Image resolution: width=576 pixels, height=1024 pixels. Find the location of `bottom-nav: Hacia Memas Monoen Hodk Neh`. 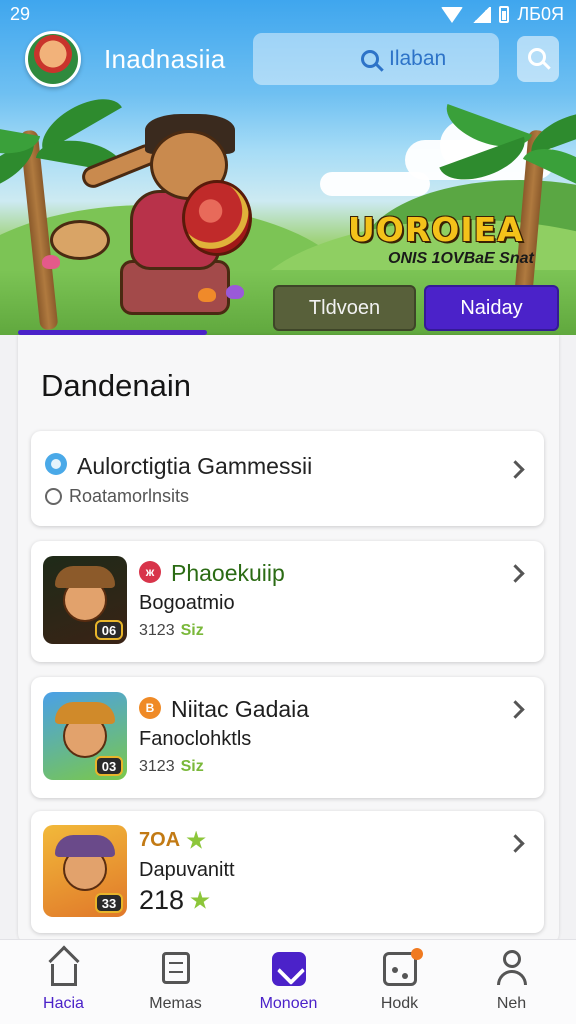

bottom-nav: Hacia Memas Monoen Hodk Neh is located at coordinates (288, 981).